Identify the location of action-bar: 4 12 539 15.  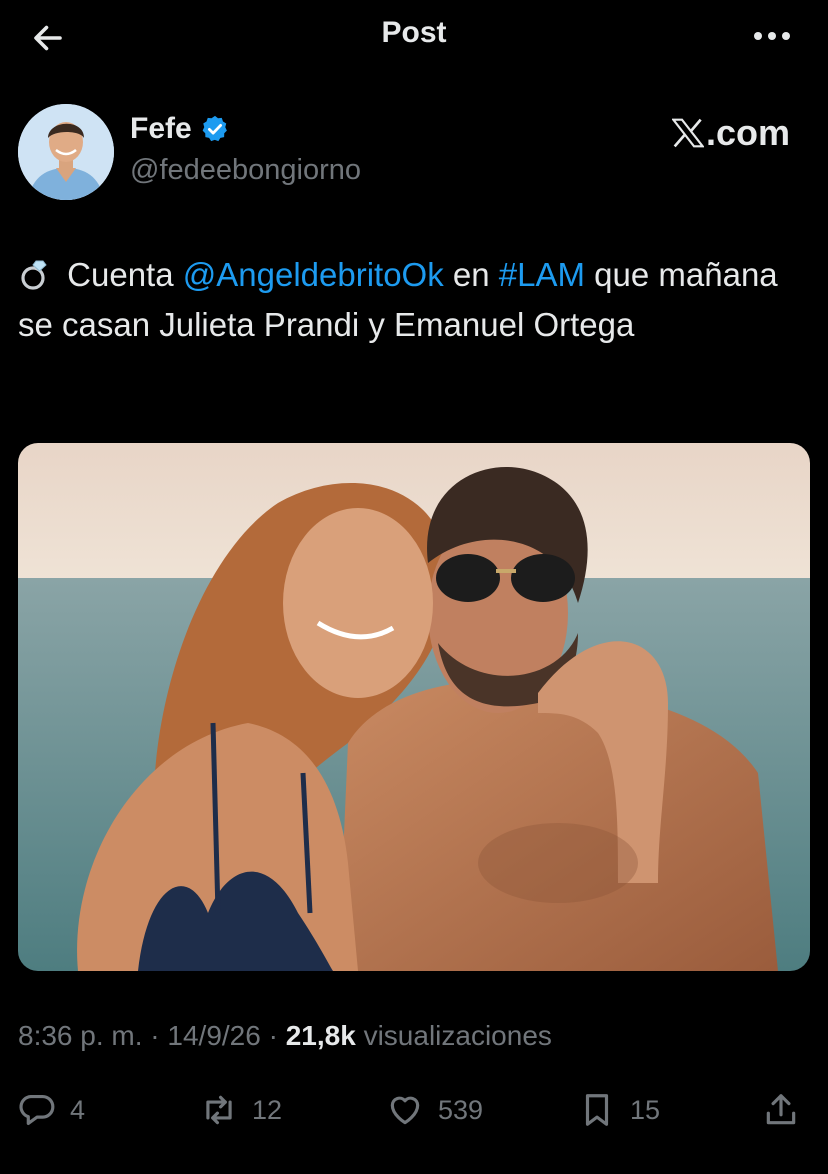
(414, 1110).